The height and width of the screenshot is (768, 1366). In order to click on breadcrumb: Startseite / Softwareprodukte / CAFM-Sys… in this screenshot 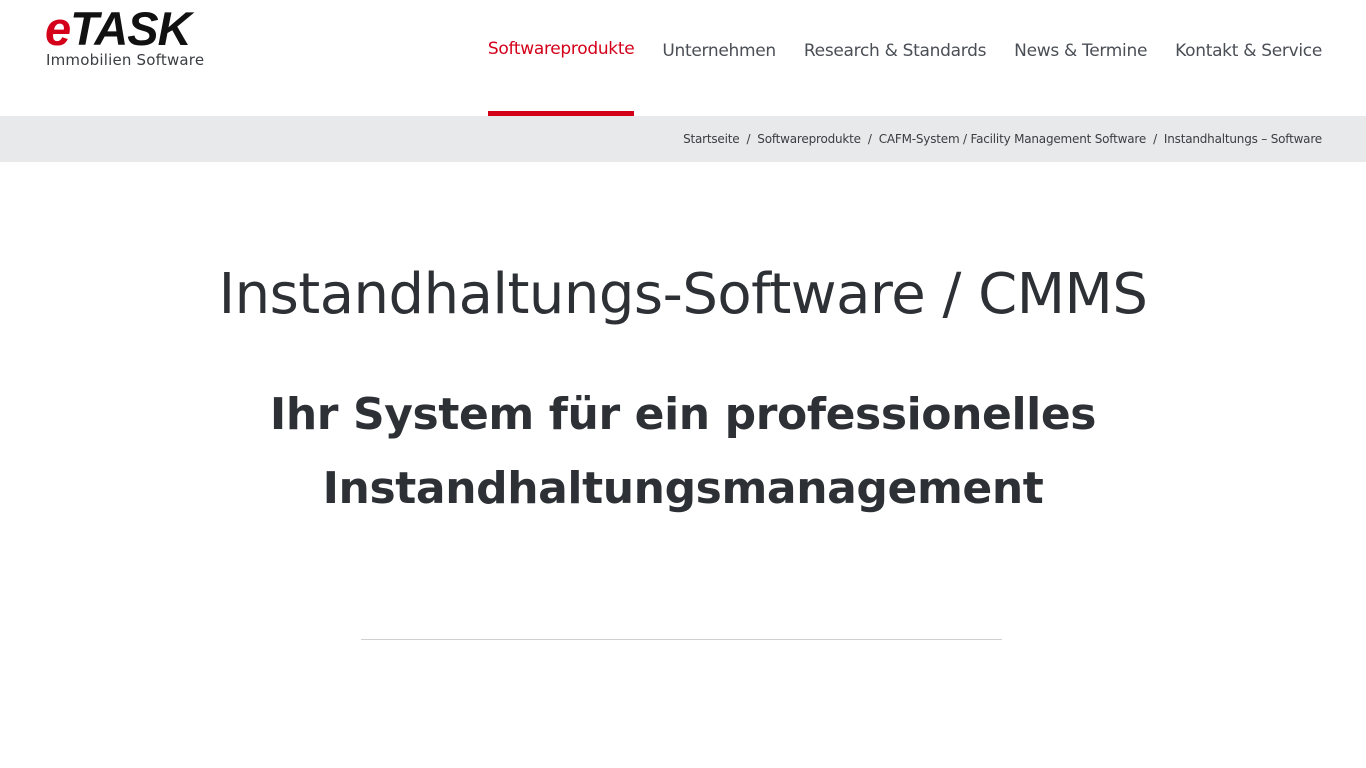, I will do `click(1002, 139)`.